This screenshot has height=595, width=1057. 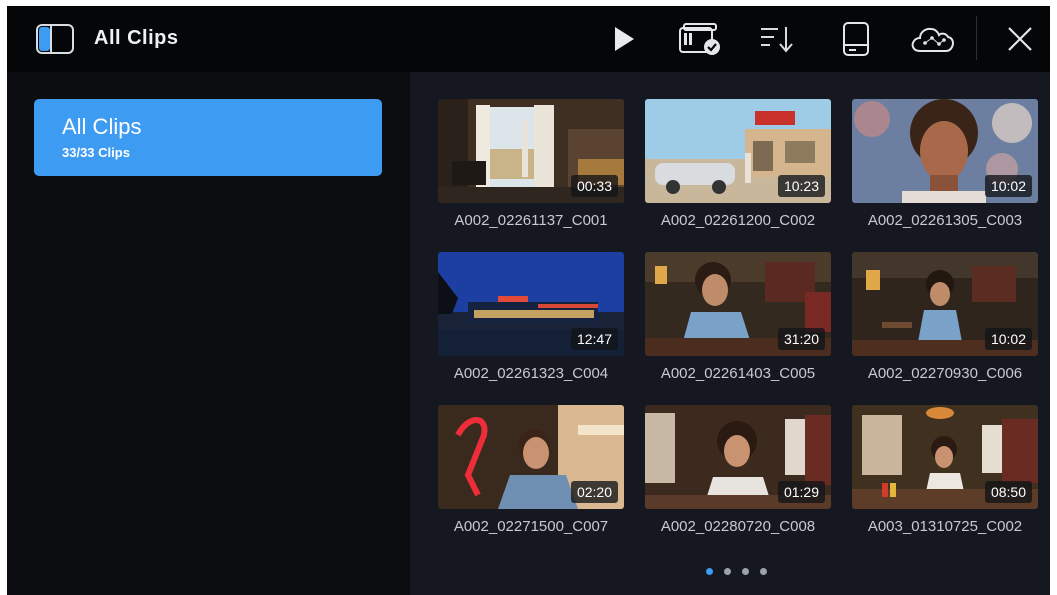 What do you see at coordinates (702, 39) in the screenshot?
I see `media-card-check-icon` at bounding box center [702, 39].